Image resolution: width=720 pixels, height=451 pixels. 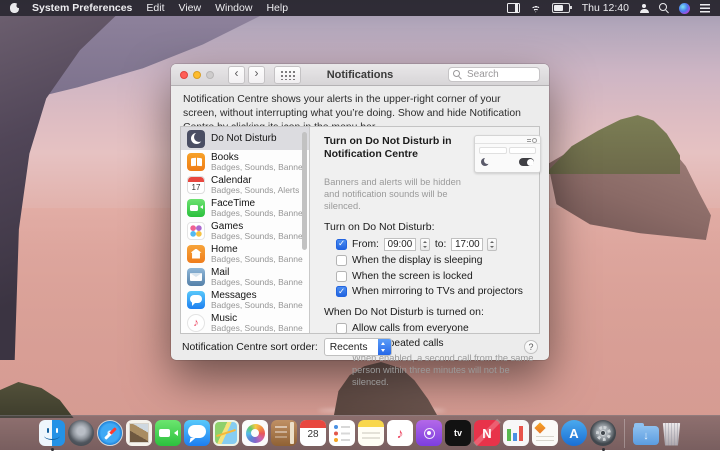 I want to click on sidebar-item-mail: Mail Badges, Sounds, Banners, so click(x=245, y=276).